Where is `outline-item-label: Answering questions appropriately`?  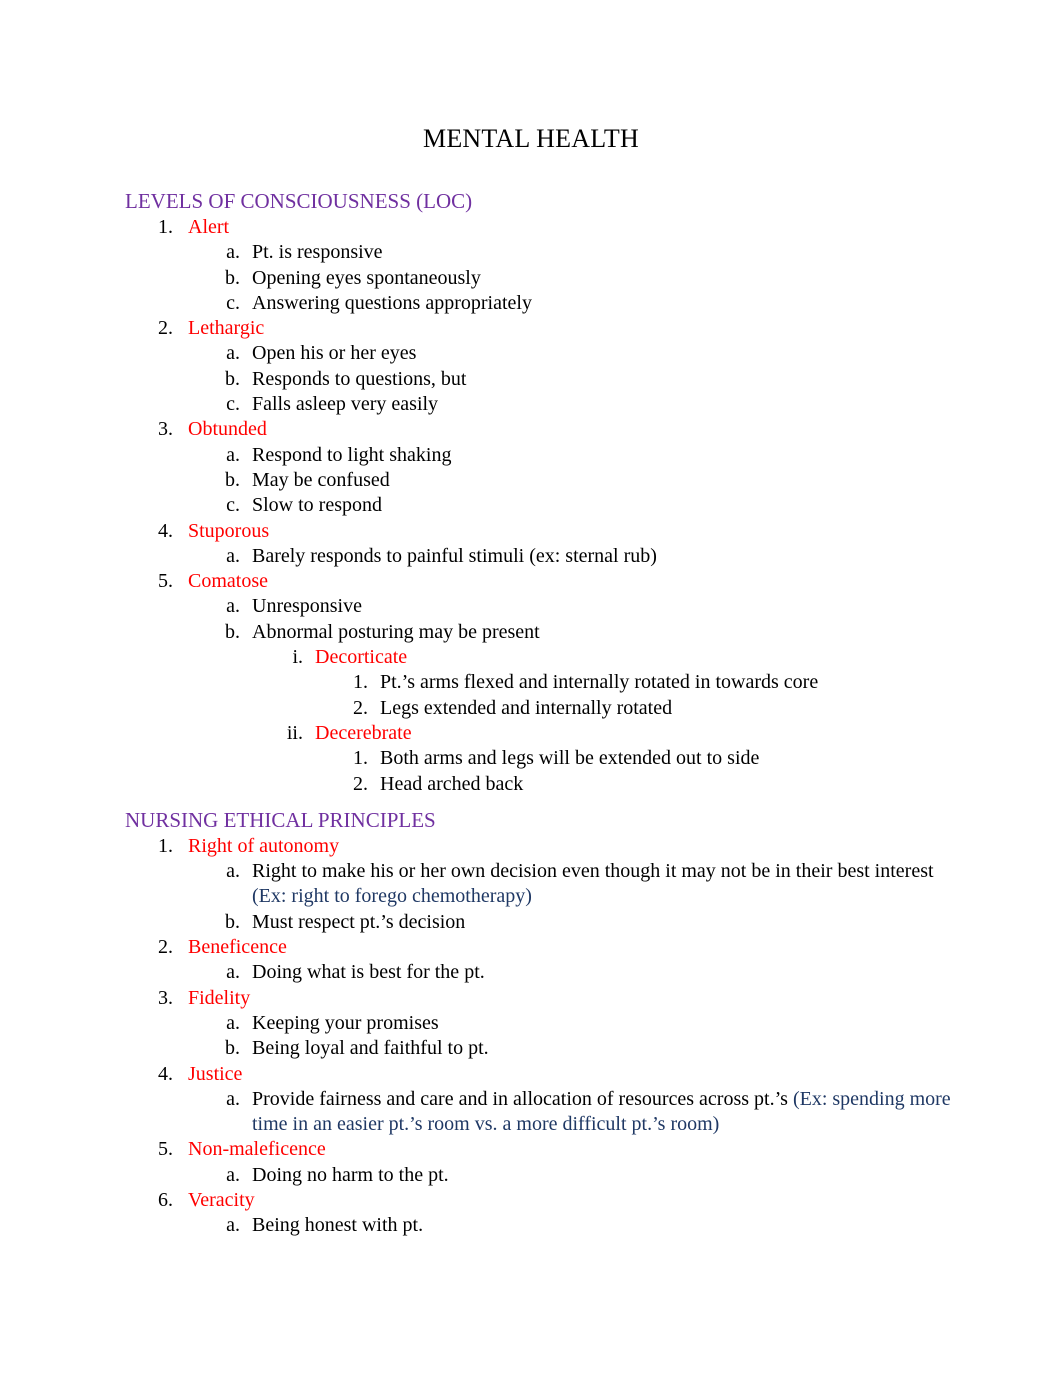
outline-item-label: Answering questions appropriately is located at coordinates (392, 302).